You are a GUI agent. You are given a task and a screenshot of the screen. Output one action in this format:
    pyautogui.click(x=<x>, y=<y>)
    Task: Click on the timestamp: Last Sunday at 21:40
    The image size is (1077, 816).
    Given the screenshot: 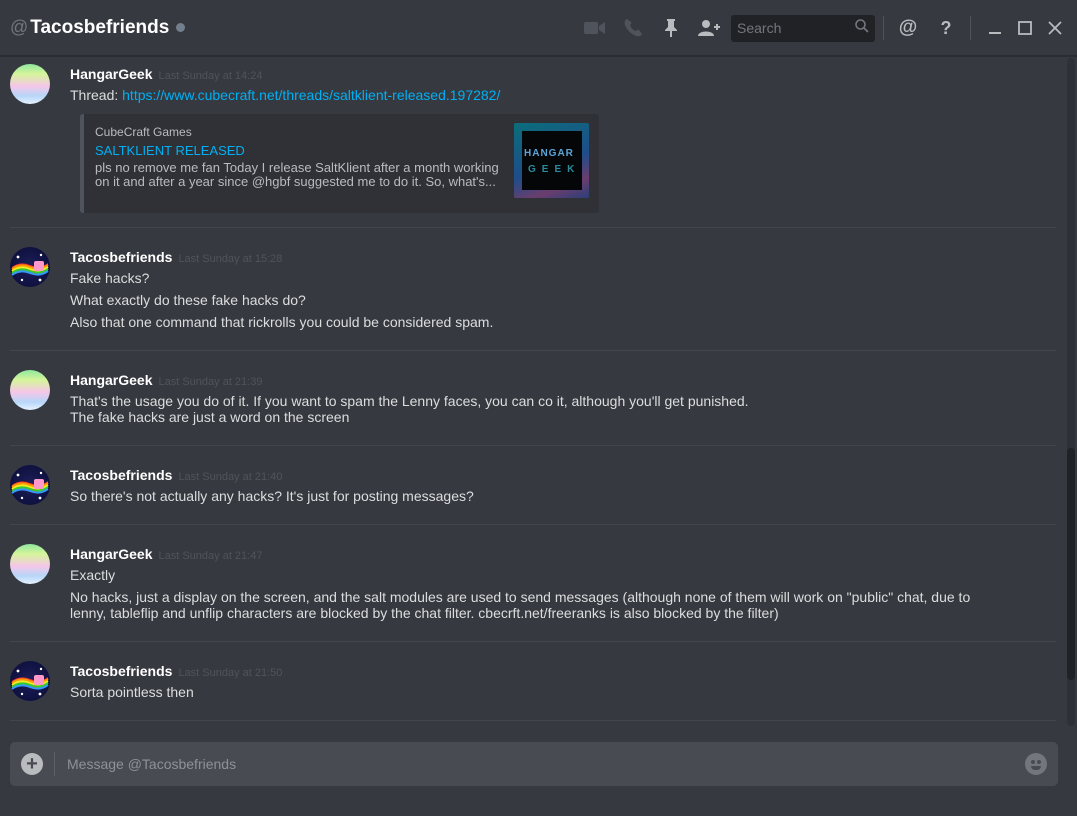 What is the action you would take?
    pyautogui.click(x=230, y=477)
    